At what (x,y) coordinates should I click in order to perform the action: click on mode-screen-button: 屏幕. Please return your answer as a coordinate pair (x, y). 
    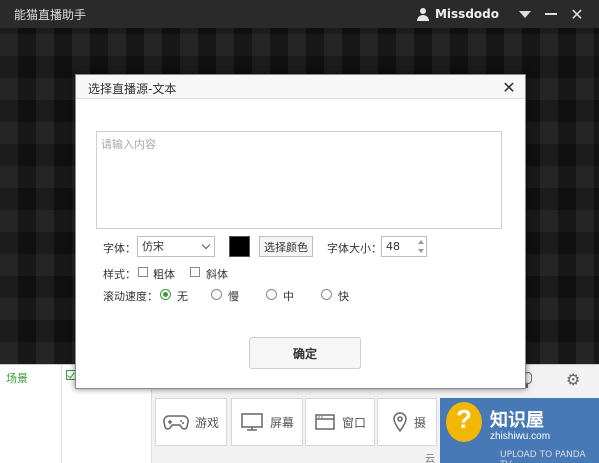
    Looking at the image, I should click on (267, 422).